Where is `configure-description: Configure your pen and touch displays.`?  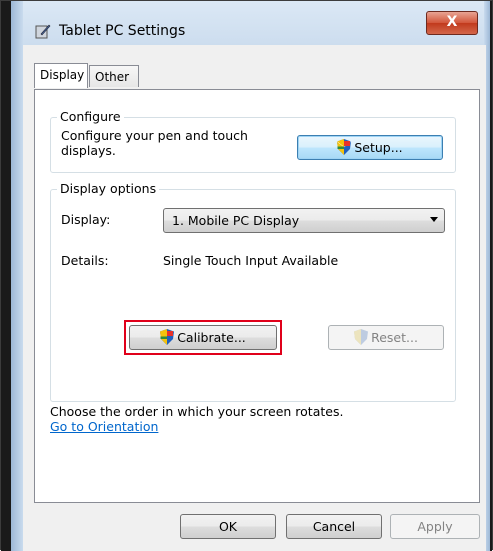
configure-description: Configure your pen and touch displays. is located at coordinates (154, 143).